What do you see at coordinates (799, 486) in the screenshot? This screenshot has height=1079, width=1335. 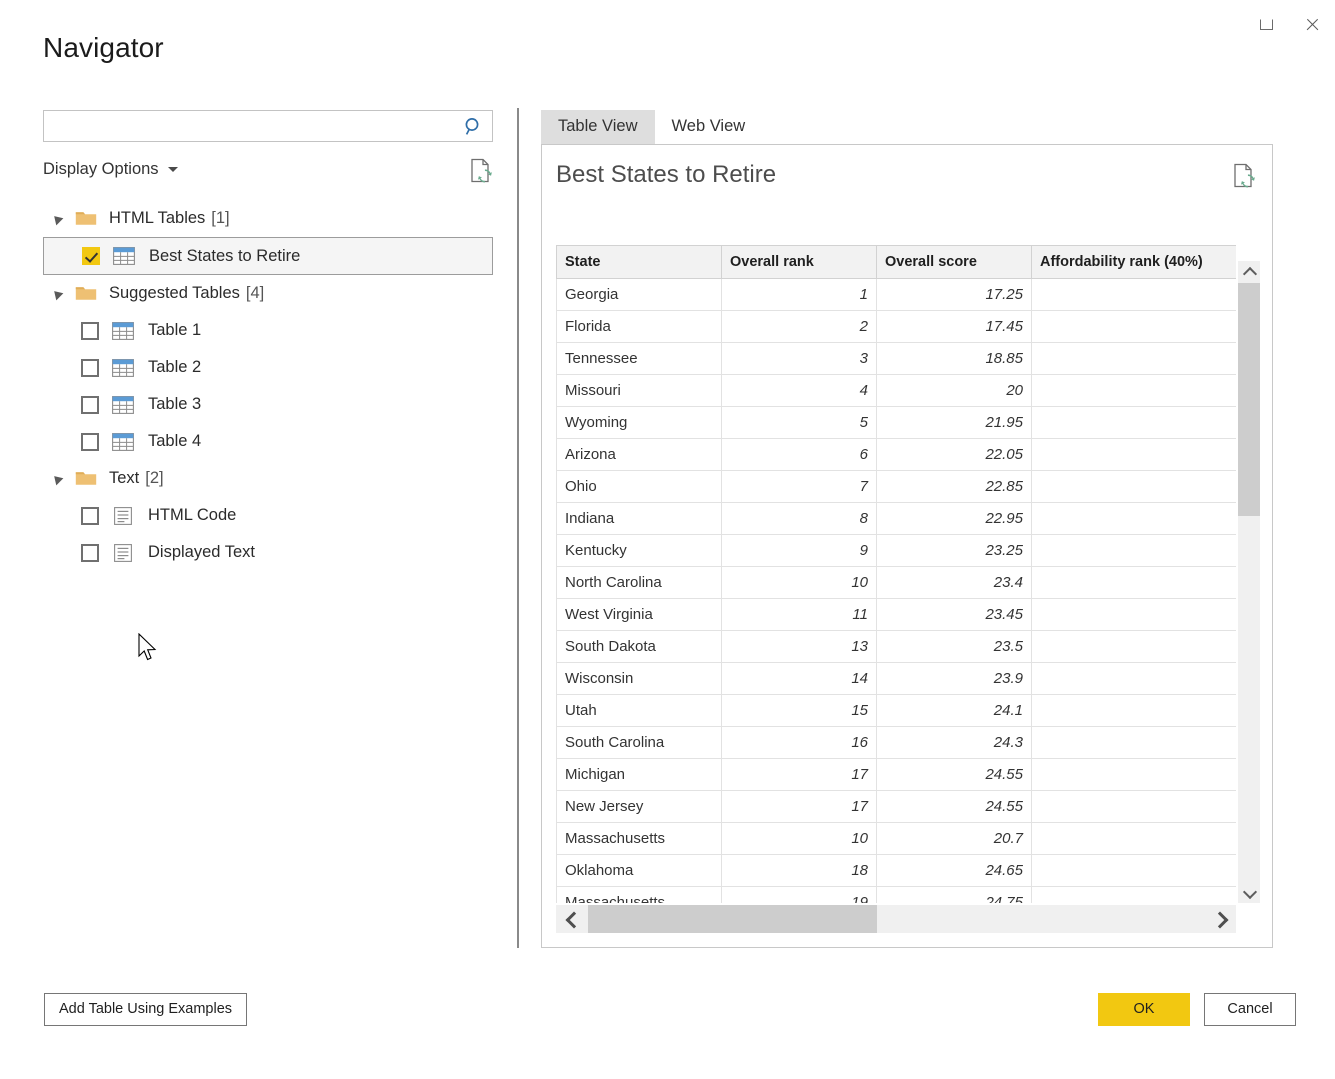 I see `table-cell: 7` at bounding box center [799, 486].